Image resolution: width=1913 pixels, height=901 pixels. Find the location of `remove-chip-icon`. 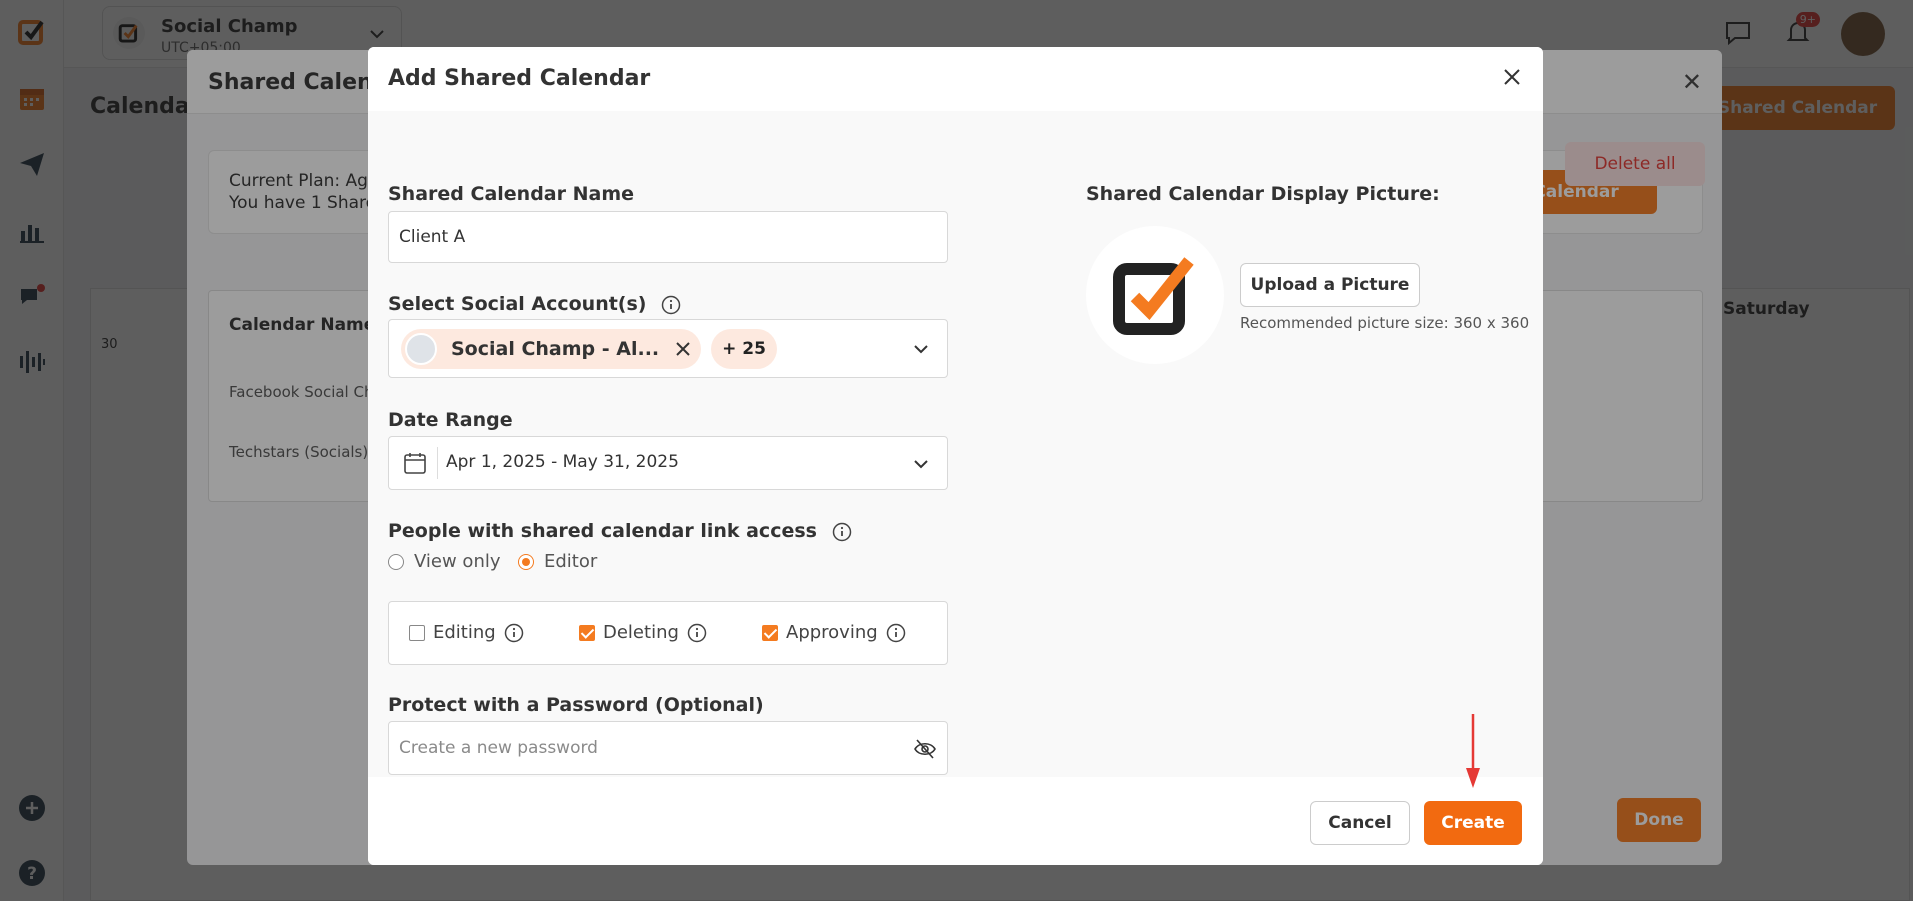

remove-chip-icon is located at coordinates (683, 349).